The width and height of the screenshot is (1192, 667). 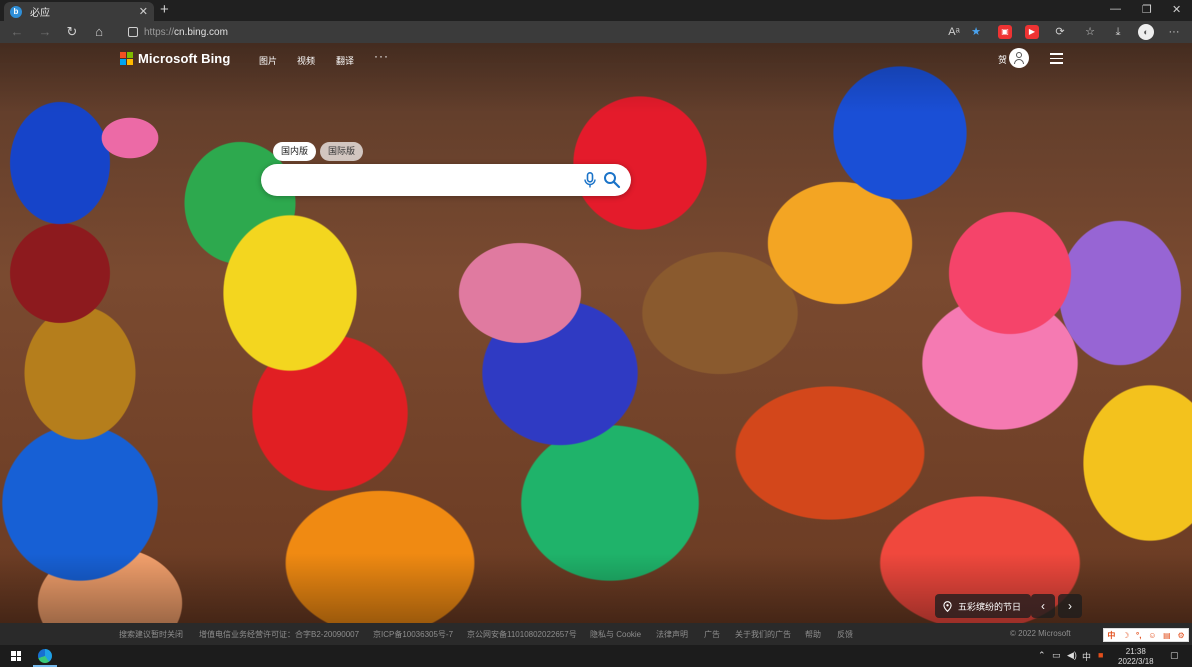 What do you see at coordinates (79, 11) in the screenshot?
I see `browser-tab: b 必应 ✕` at bounding box center [79, 11].